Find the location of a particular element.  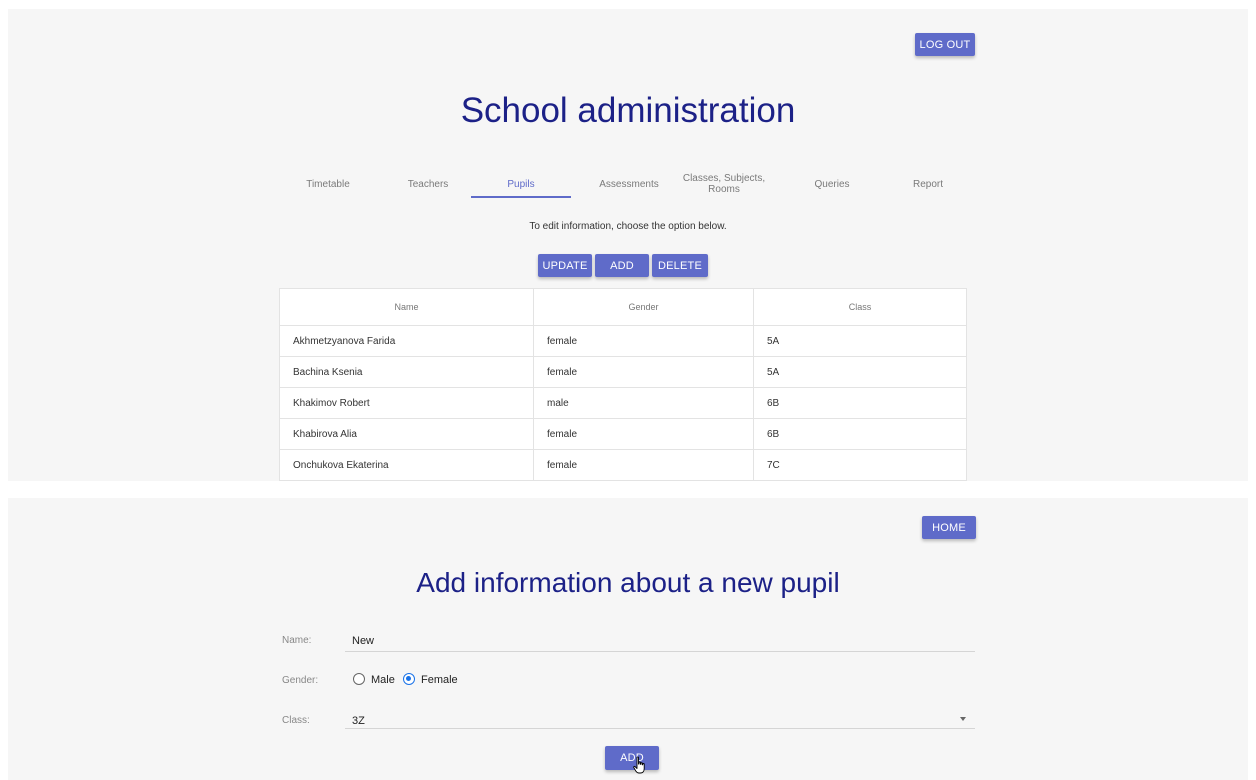

tab-assessments: Assessments is located at coordinates (629, 184).